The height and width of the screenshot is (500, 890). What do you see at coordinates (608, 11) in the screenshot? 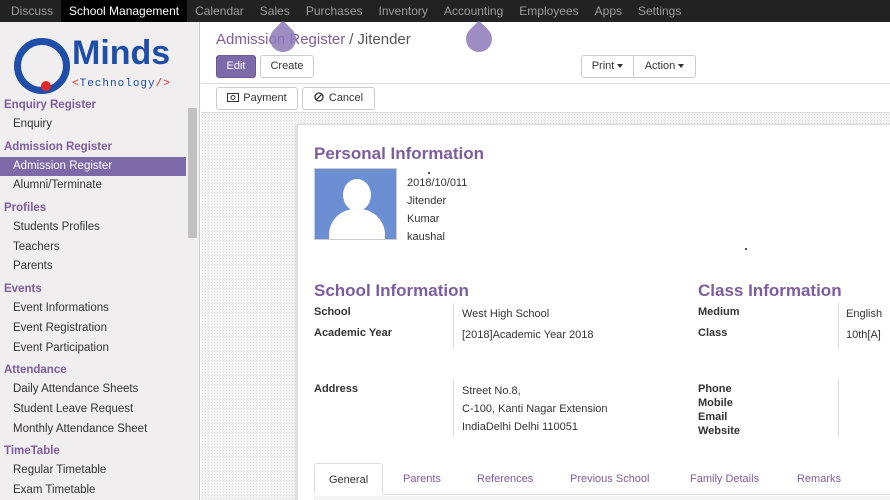
I see `nav-apps: Apps` at bounding box center [608, 11].